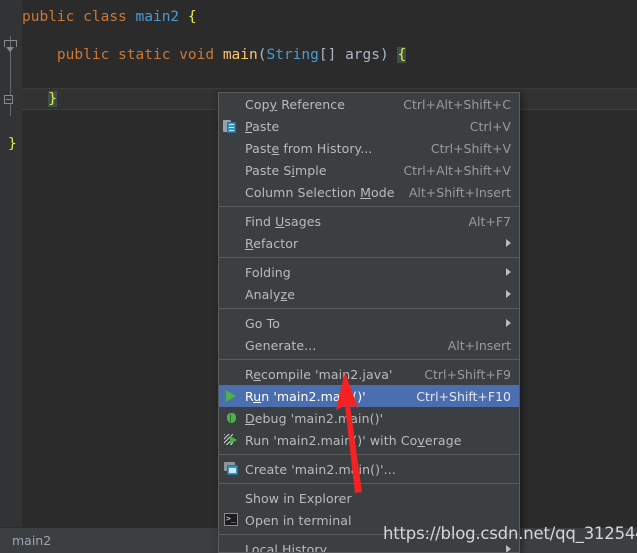  Describe the element at coordinates (319, 374) in the screenshot. I see `menu-item-label: Recompile 'main2.java'` at that location.